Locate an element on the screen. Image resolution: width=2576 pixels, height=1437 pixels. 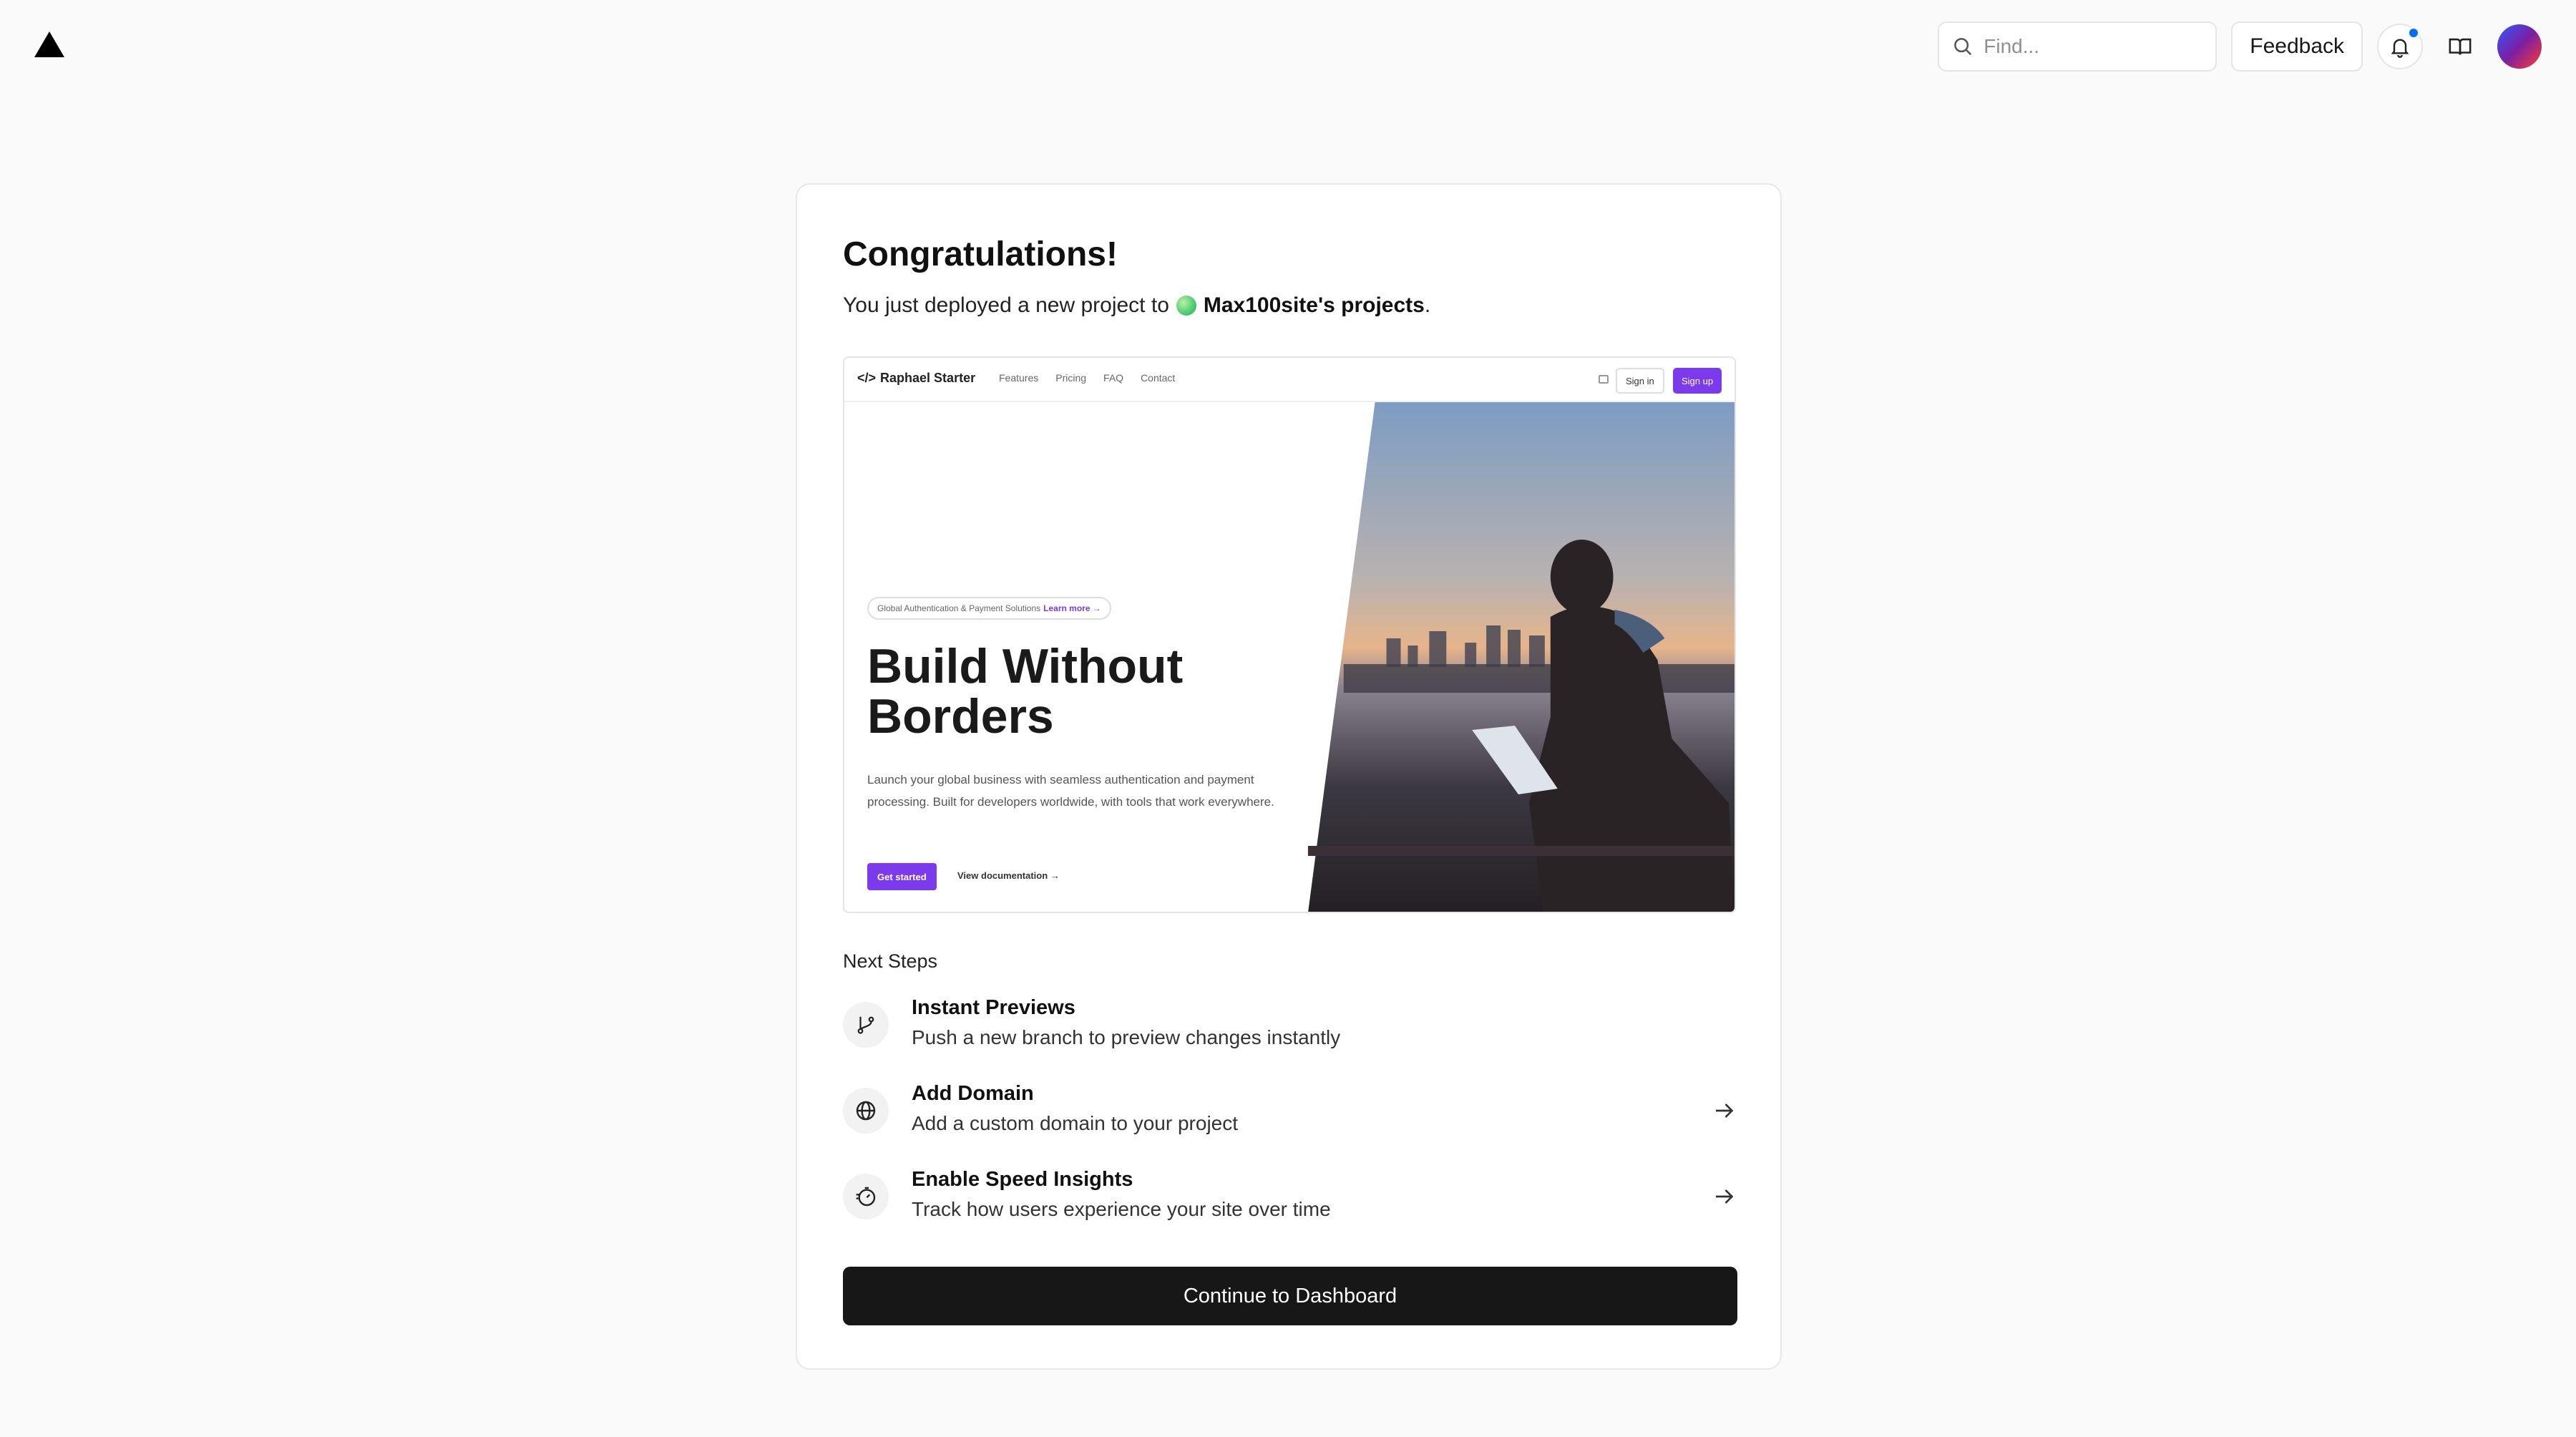
triangle-logo-icon is located at coordinates (49, 44).